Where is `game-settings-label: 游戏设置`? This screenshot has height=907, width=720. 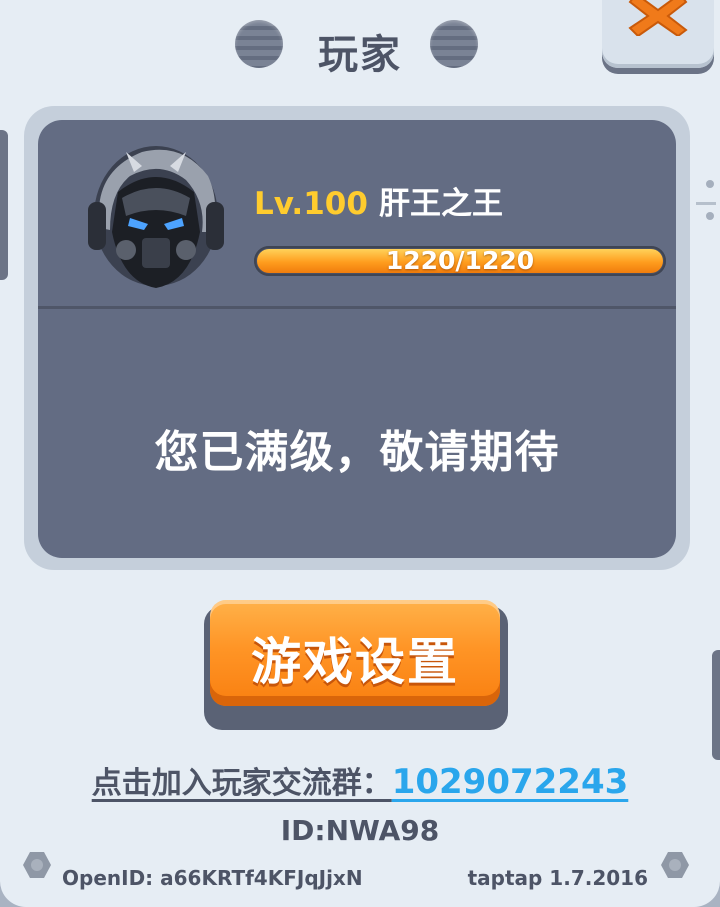 game-settings-label: 游戏设置 is located at coordinates (355, 662).